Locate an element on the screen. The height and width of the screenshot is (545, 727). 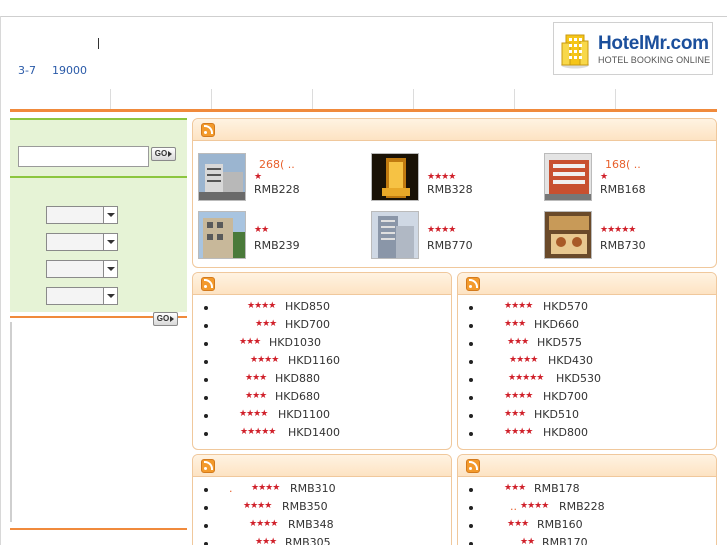
list-item: ★★★ HKD880 is located at coordinates (322, 380).